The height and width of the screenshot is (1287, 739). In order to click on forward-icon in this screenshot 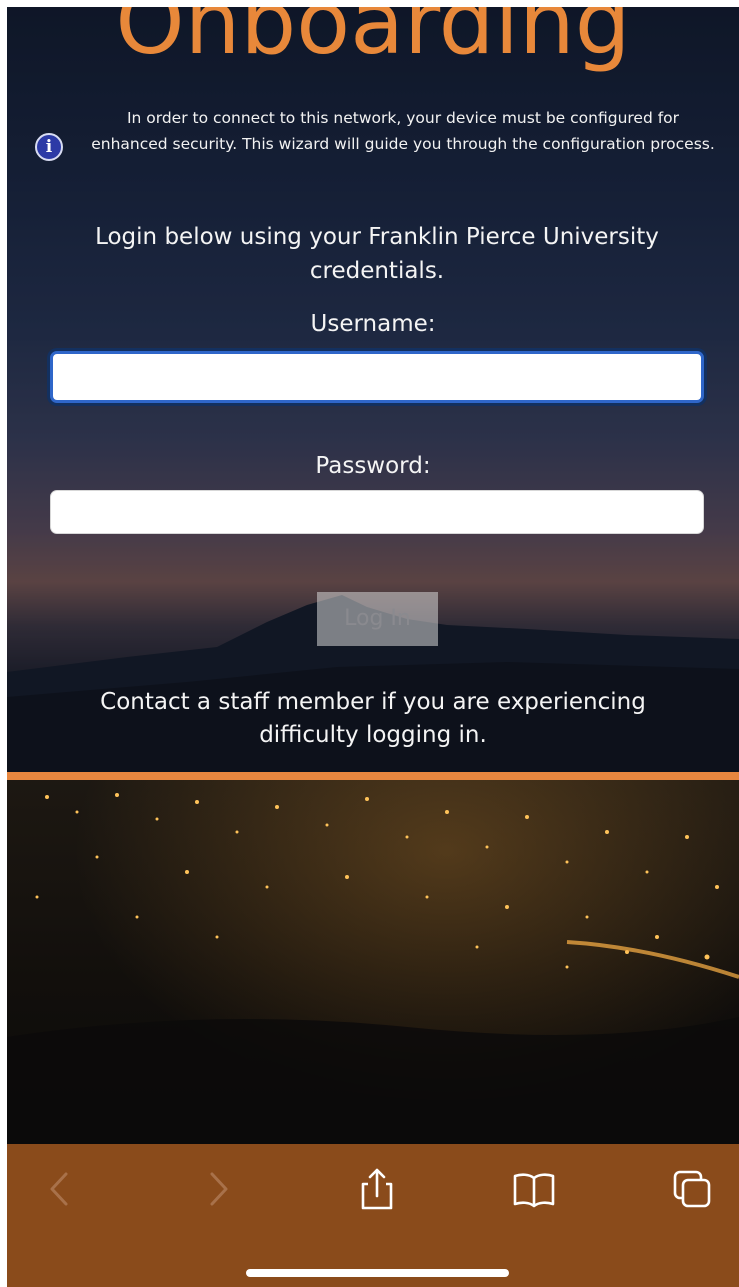, I will do `click(218, 1189)`.